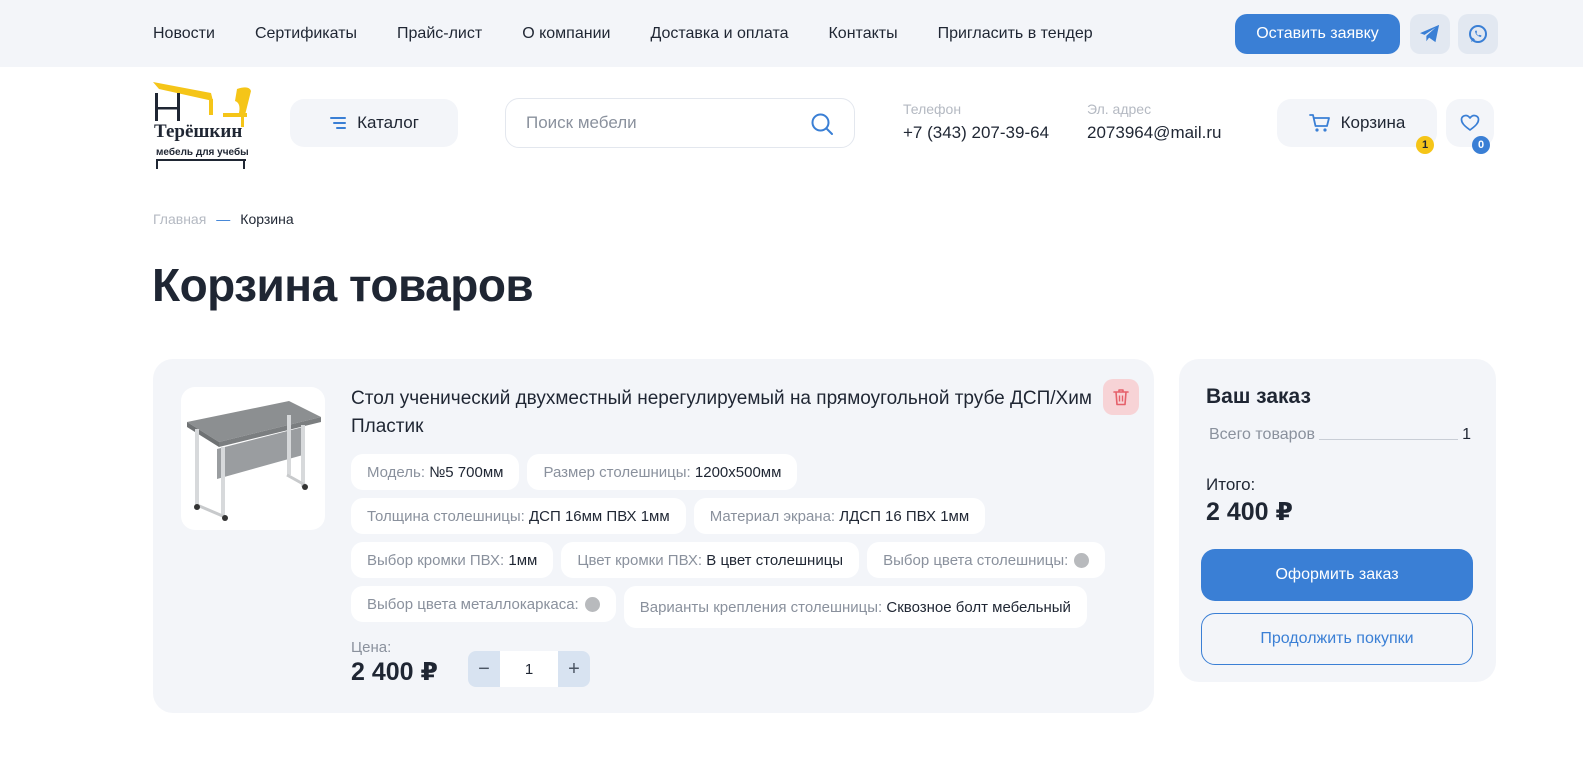 This screenshot has height=767, width=1583. I want to click on page-title: Корзина товаров, so click(343, 285).